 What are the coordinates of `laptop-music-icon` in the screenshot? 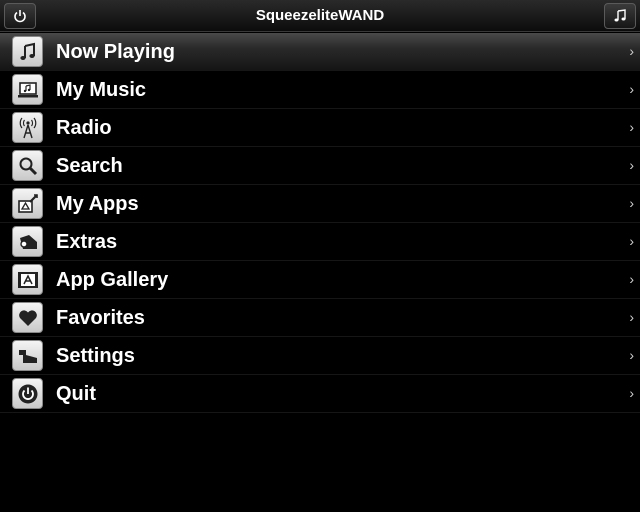 It's located at (27, 89).